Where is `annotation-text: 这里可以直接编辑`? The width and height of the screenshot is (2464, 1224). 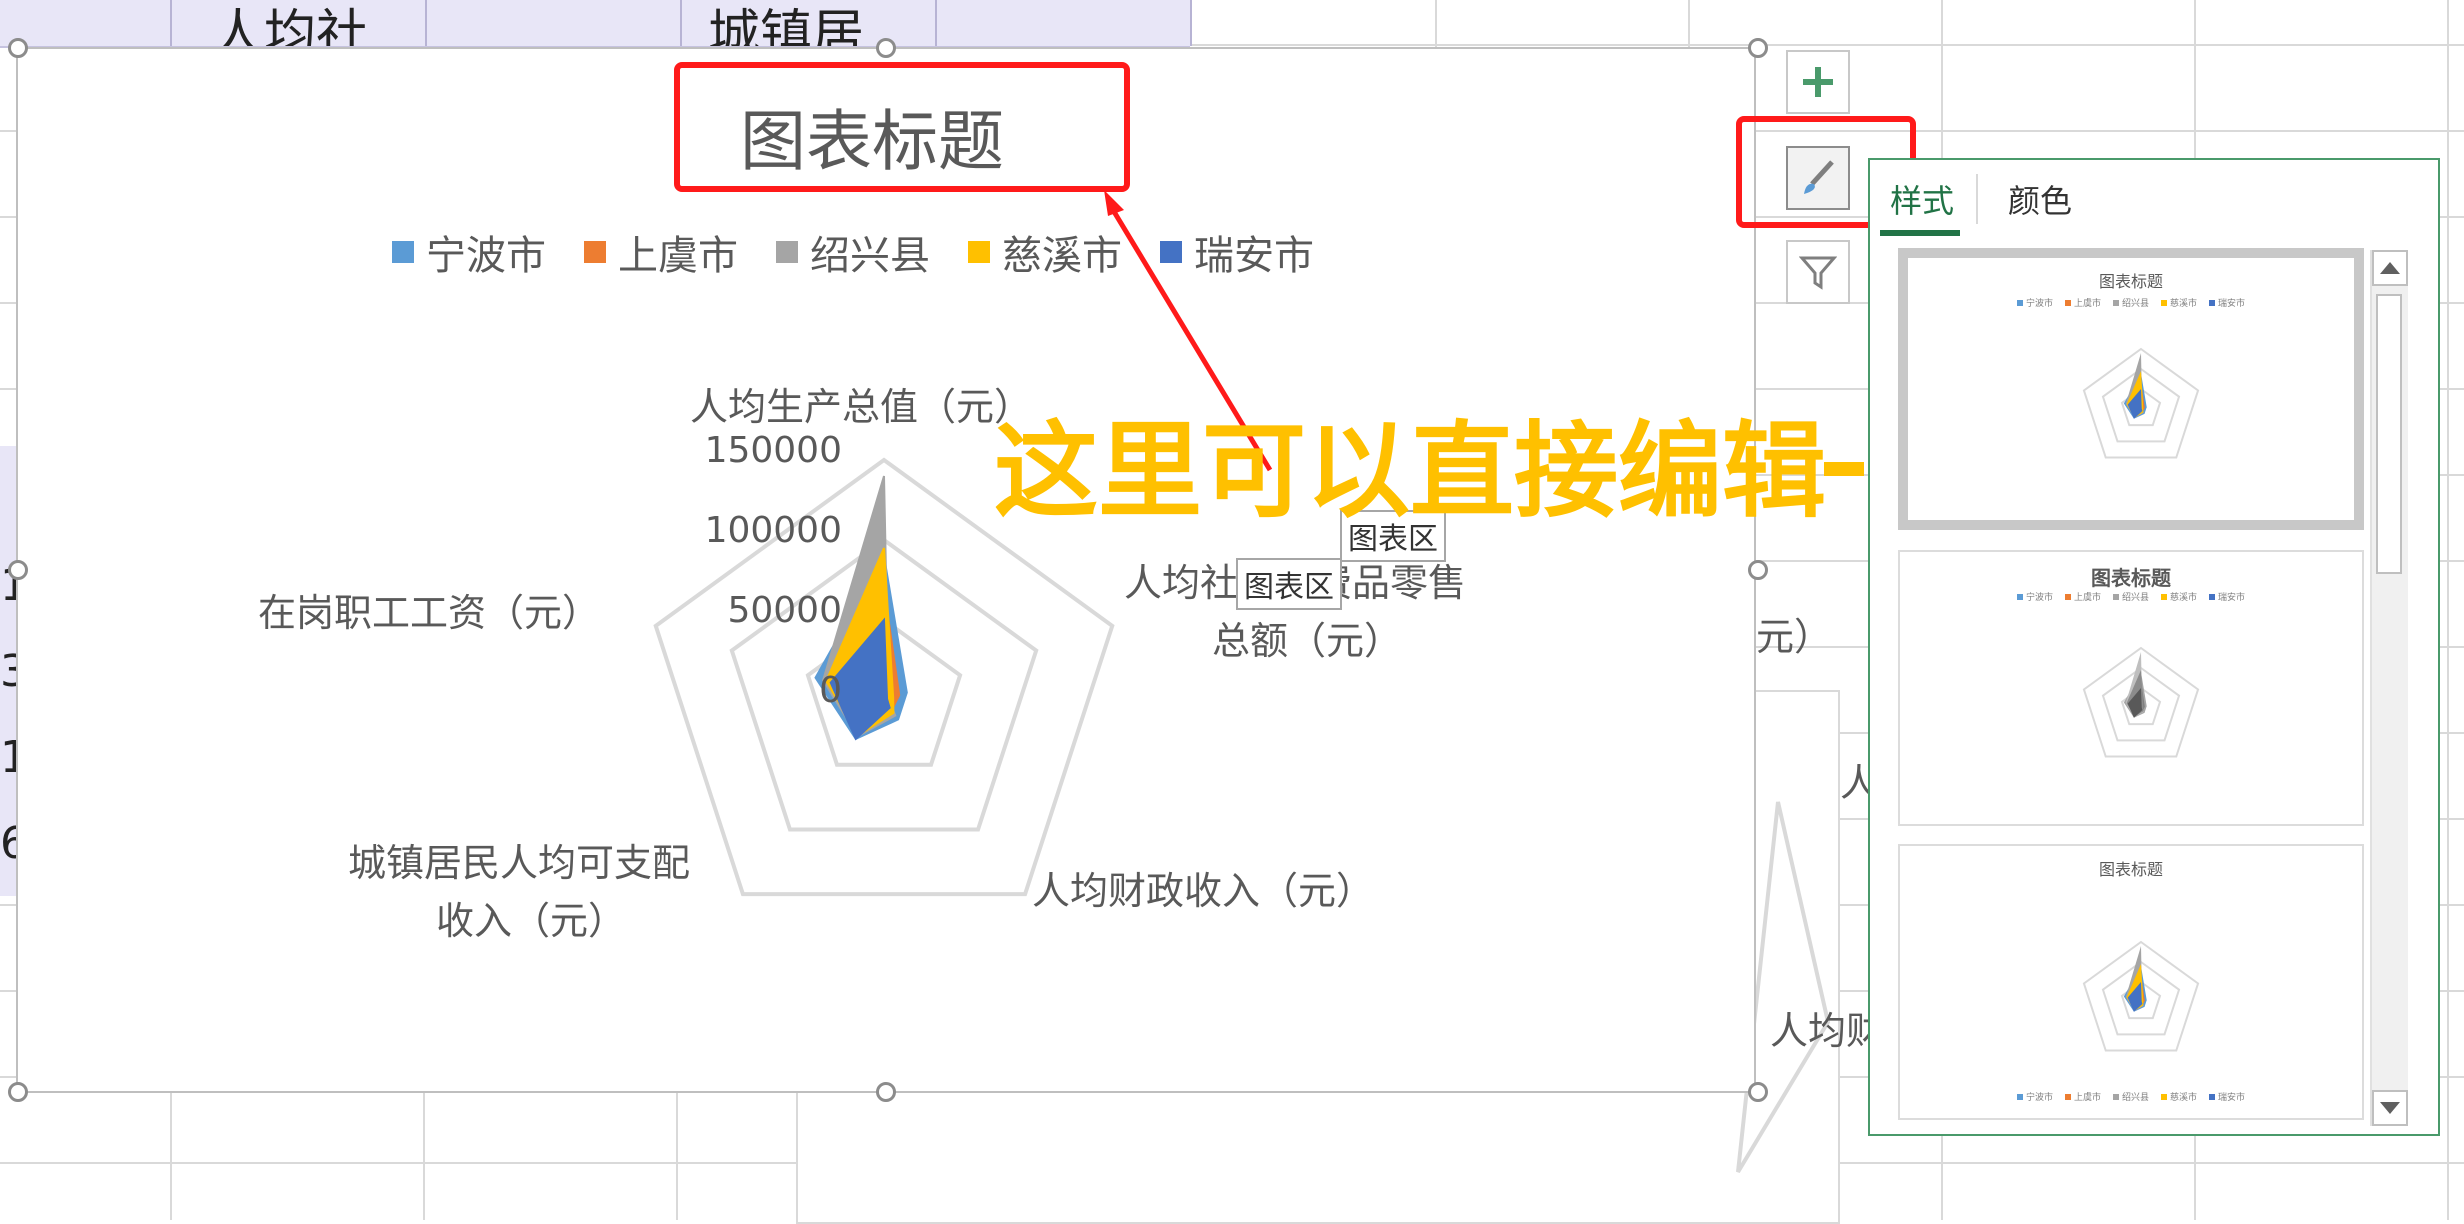 annotation-text: 这里可以直接编辑 is located at coordinates (1410, 471).